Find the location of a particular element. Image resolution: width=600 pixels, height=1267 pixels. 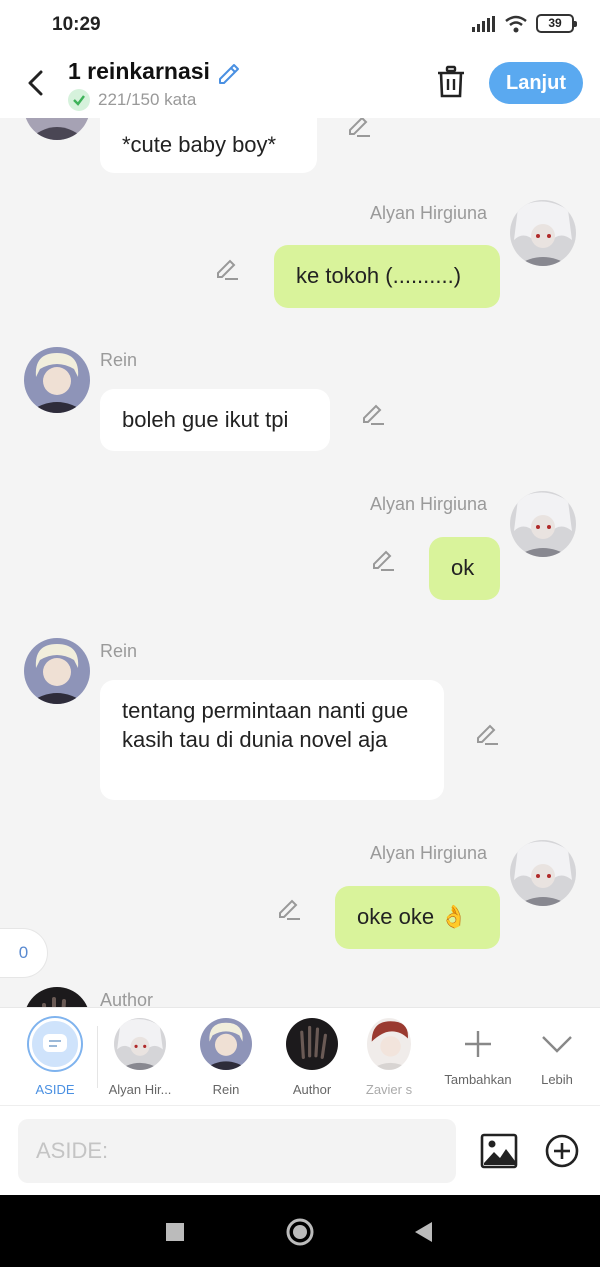

character-label: Zavier s is located at coordinates (389, 1089).